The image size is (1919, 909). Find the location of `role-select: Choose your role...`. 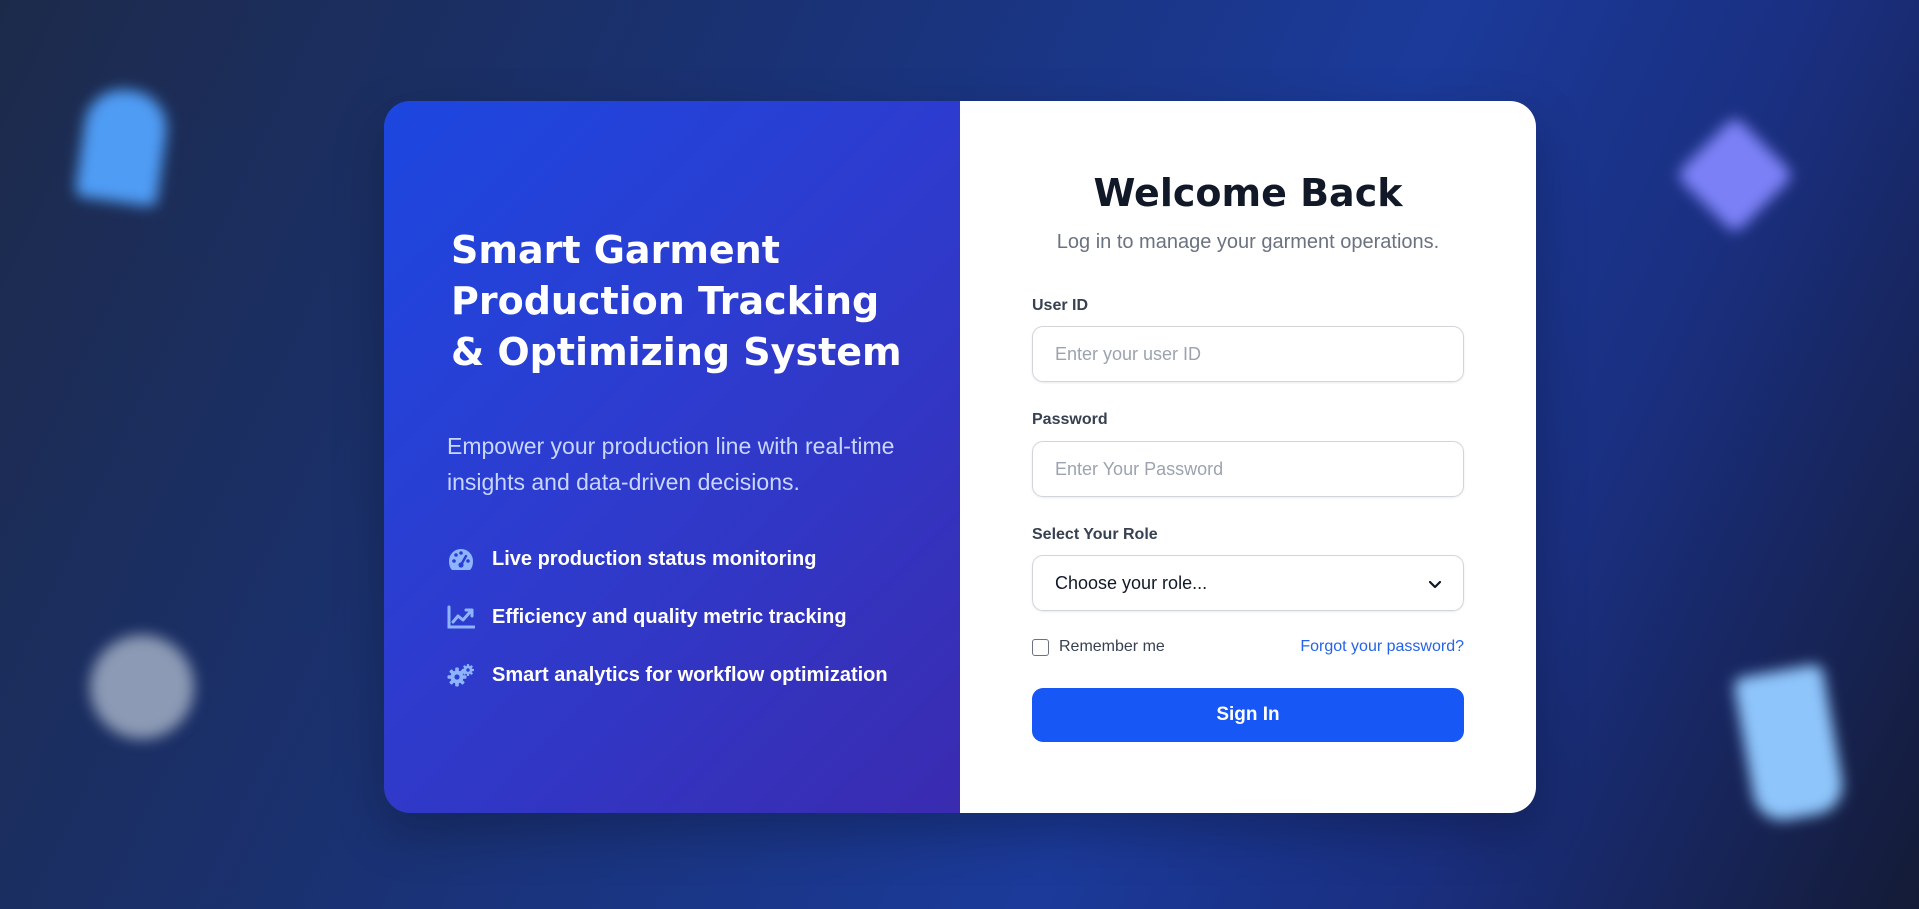

role-select: Choose your role... is located at coordinates (1248, 583).